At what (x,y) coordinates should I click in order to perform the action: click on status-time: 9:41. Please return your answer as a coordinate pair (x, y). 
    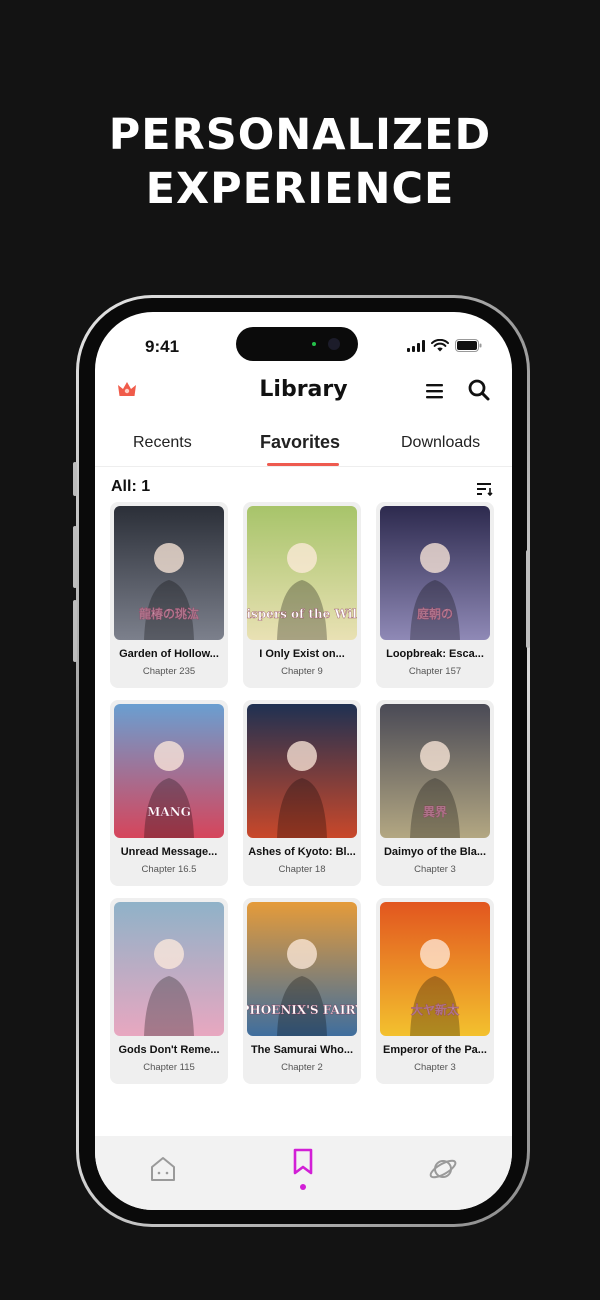
    Looking at the image, I should click on (162, 346).